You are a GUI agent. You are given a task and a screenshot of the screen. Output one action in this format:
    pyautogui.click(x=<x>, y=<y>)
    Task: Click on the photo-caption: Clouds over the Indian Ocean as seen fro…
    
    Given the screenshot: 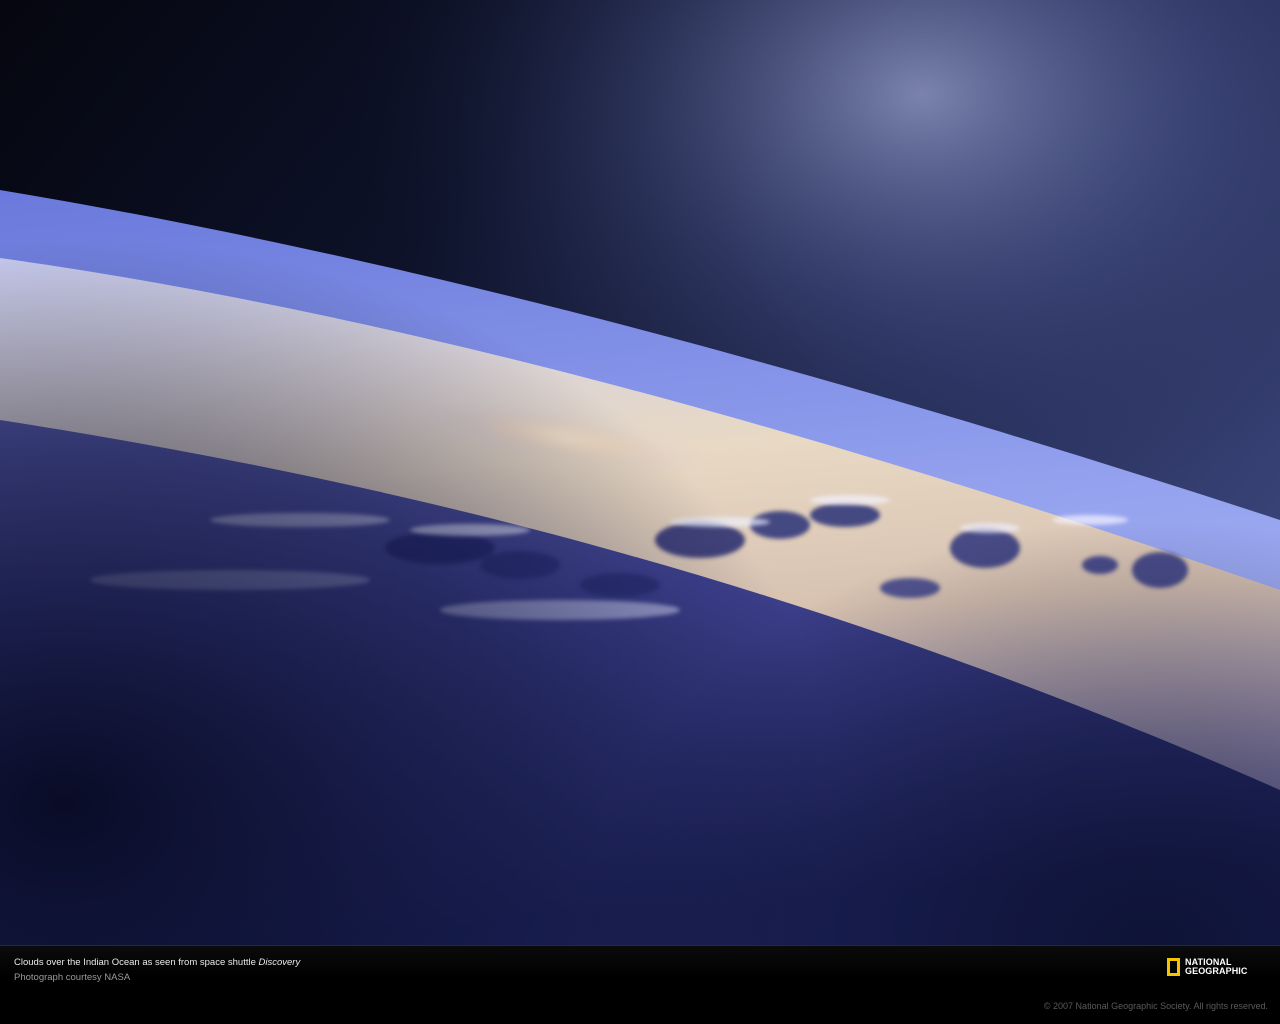 What is the action you would take?
    pyautogui.click(x=157, y=963)
    